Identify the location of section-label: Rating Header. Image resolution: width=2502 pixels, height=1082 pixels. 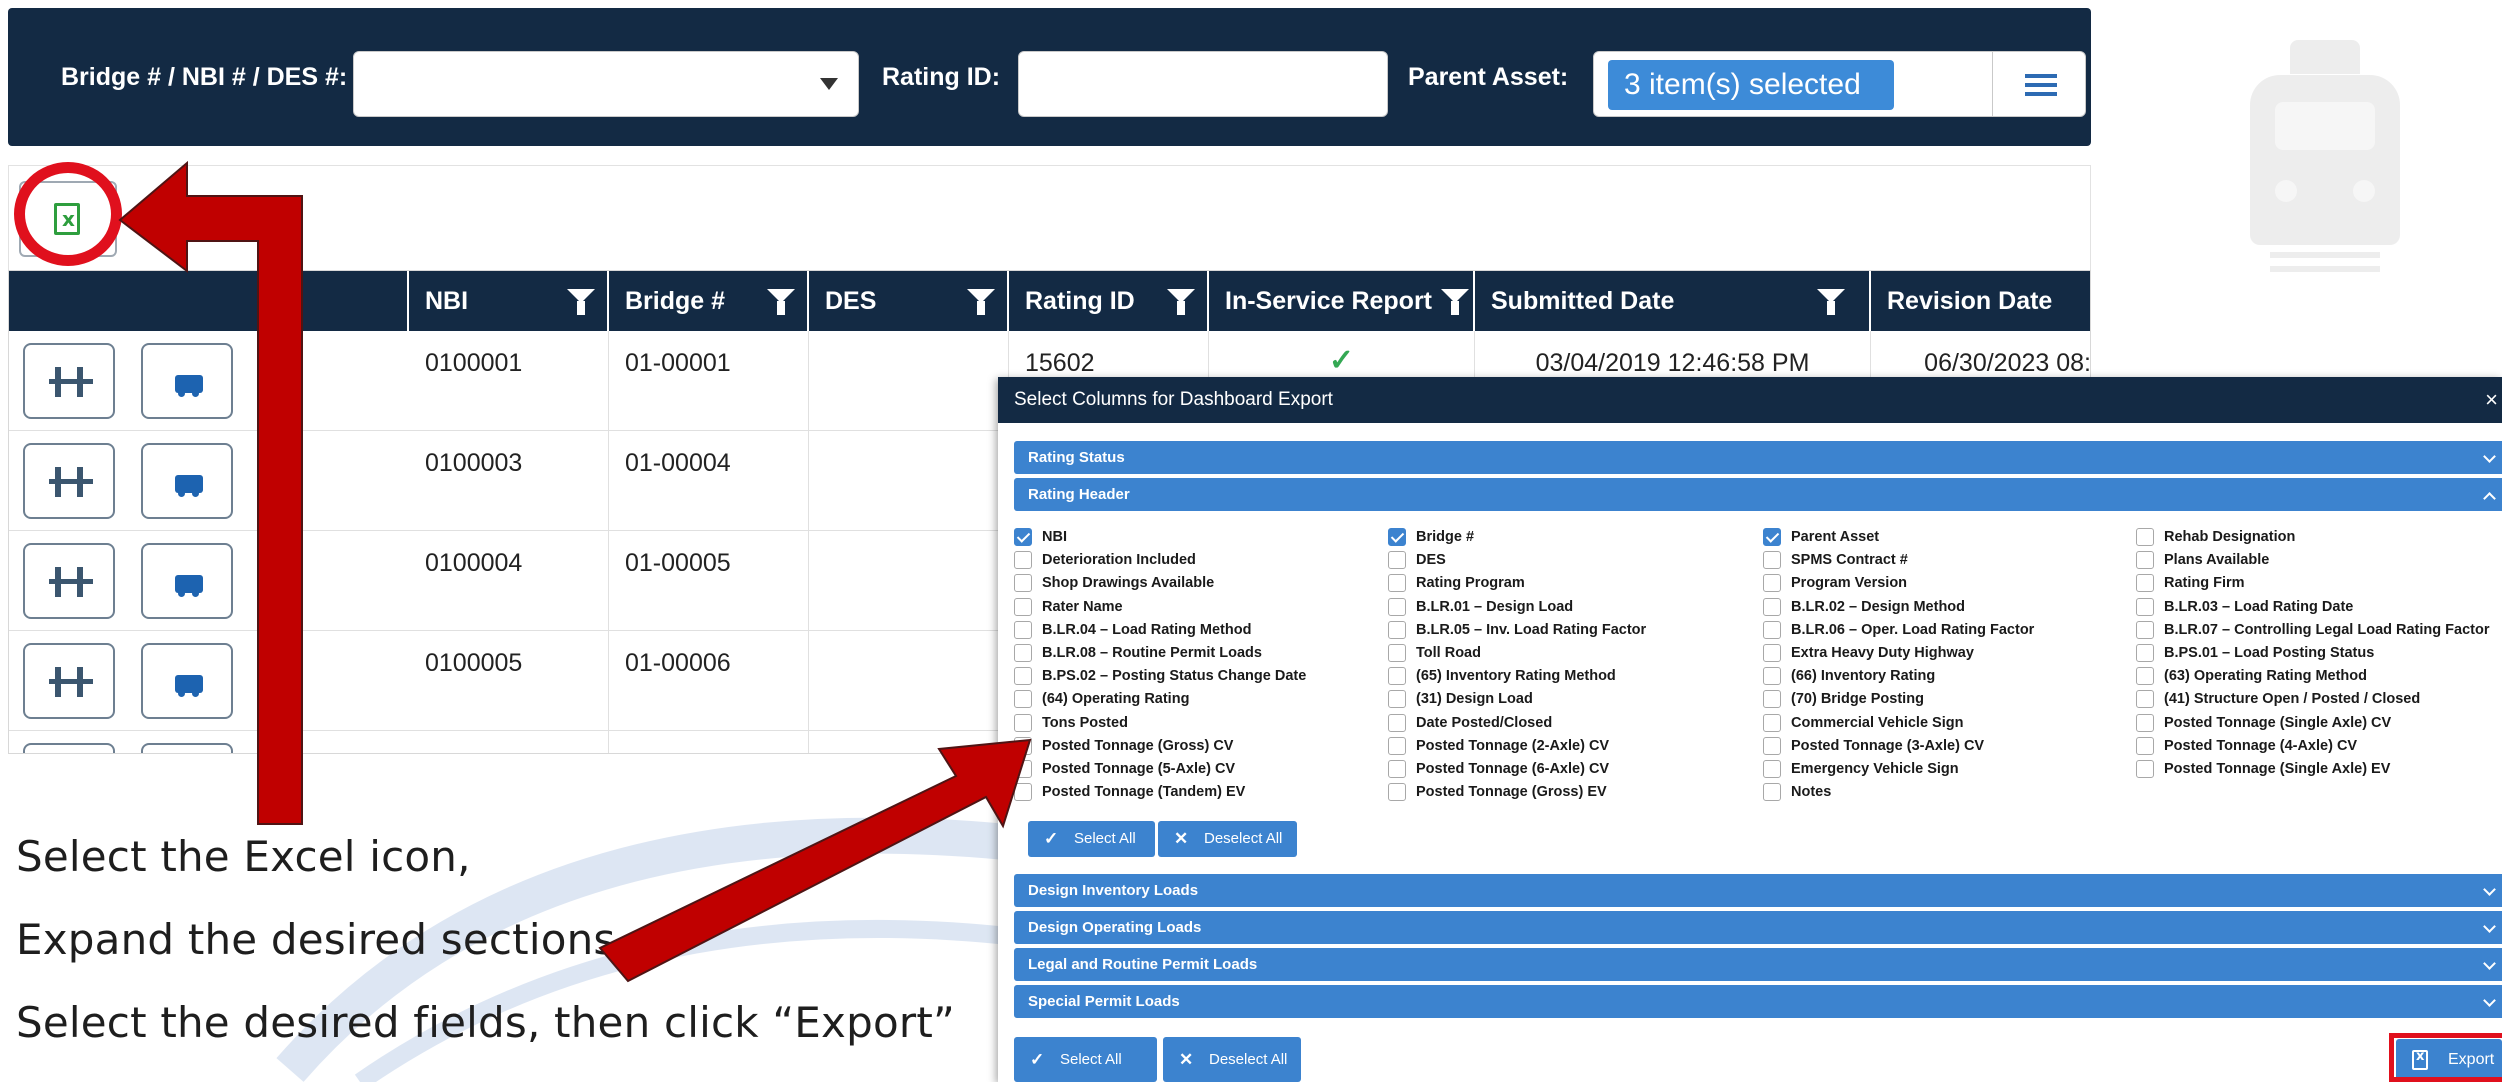
(1079, 494).